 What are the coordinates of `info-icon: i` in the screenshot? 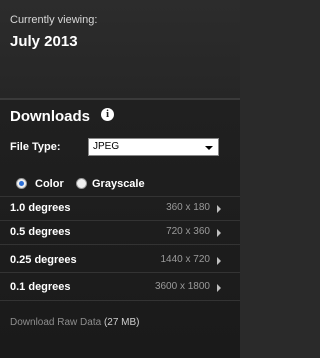 It's located at (107, 114).